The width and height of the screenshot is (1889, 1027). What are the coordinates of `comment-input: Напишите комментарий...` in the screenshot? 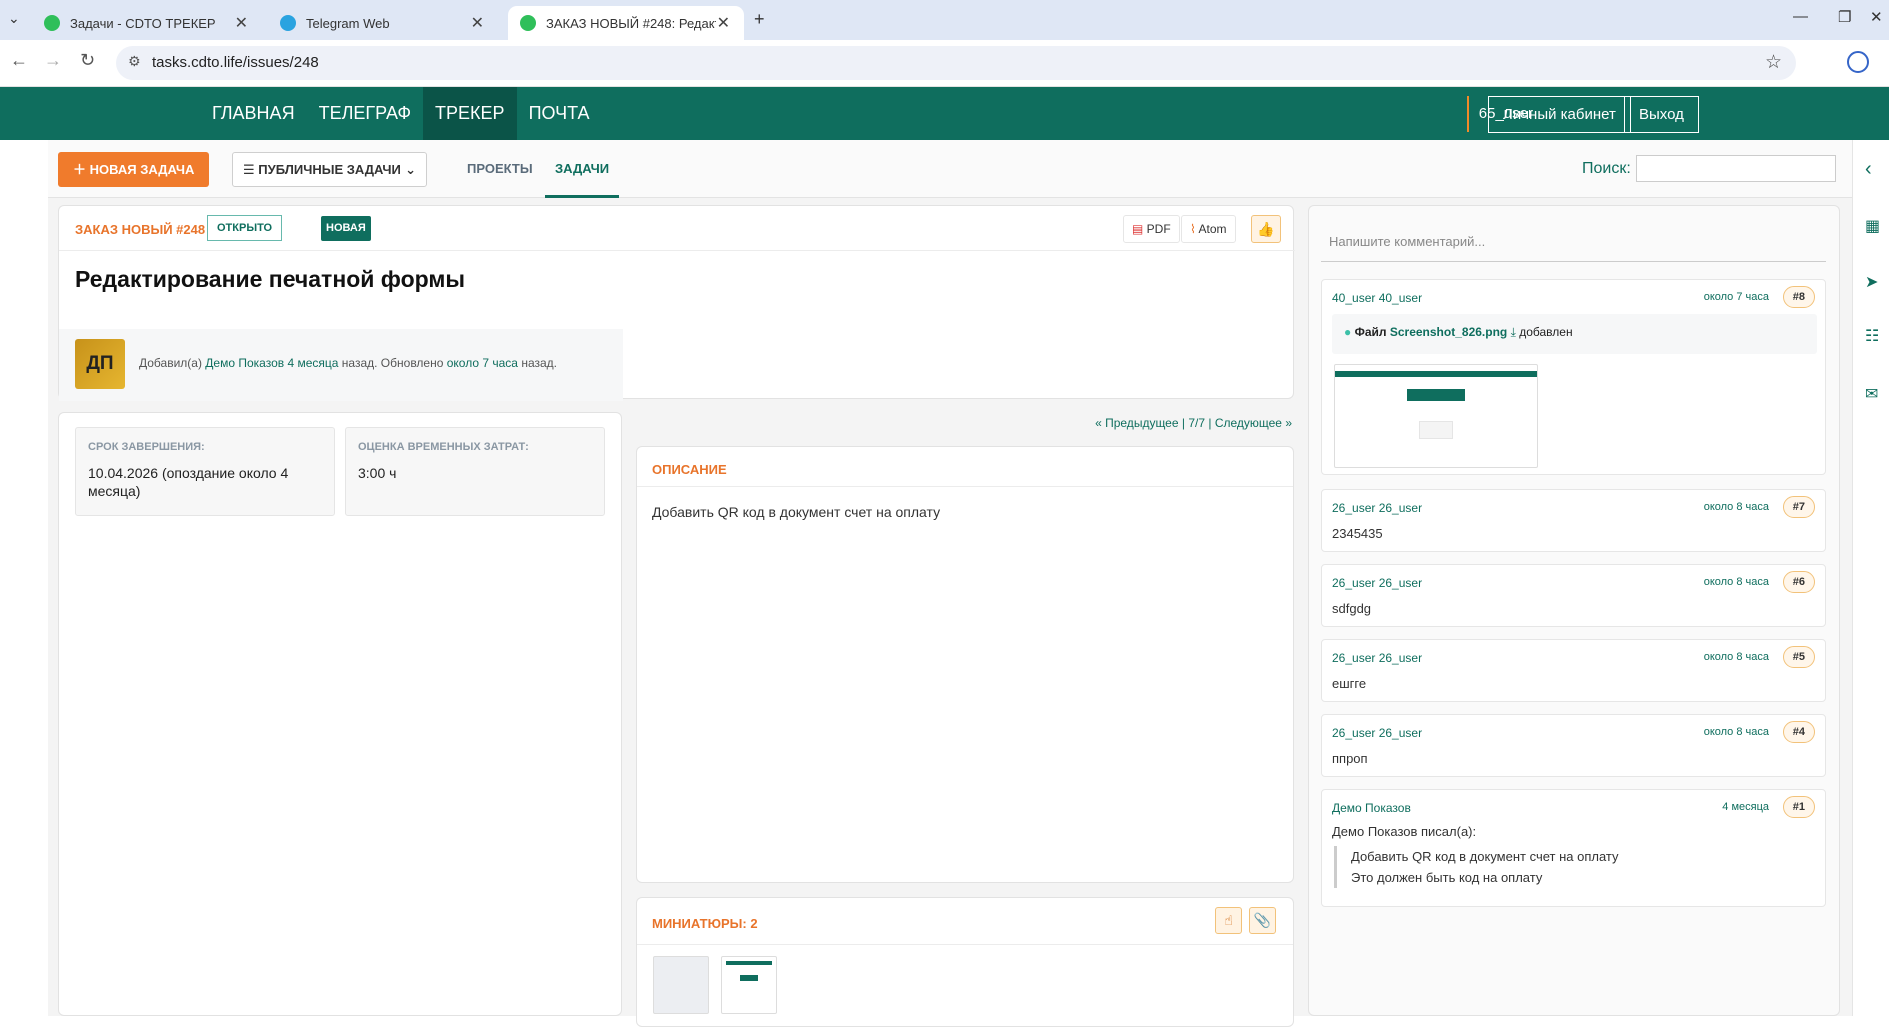 It's located at (1573, 240).